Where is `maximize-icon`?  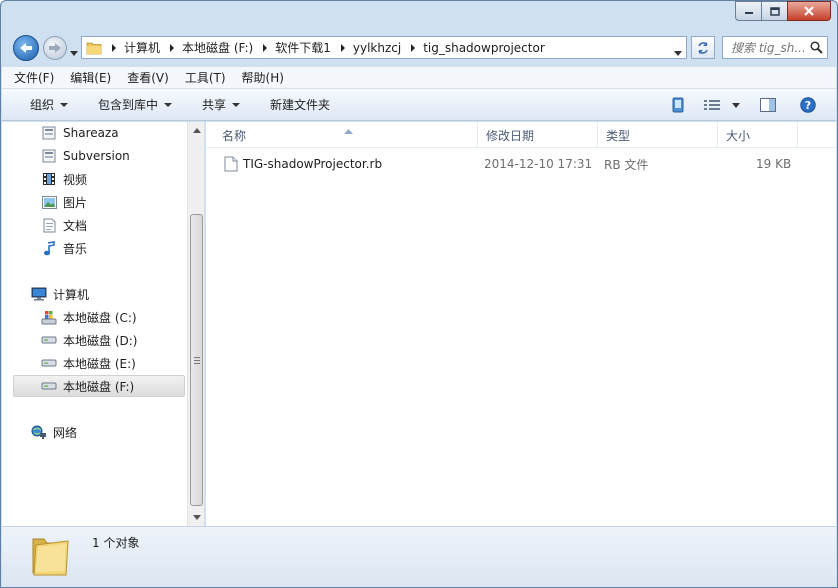
maximize-icon is located at coordinates (774, 11).